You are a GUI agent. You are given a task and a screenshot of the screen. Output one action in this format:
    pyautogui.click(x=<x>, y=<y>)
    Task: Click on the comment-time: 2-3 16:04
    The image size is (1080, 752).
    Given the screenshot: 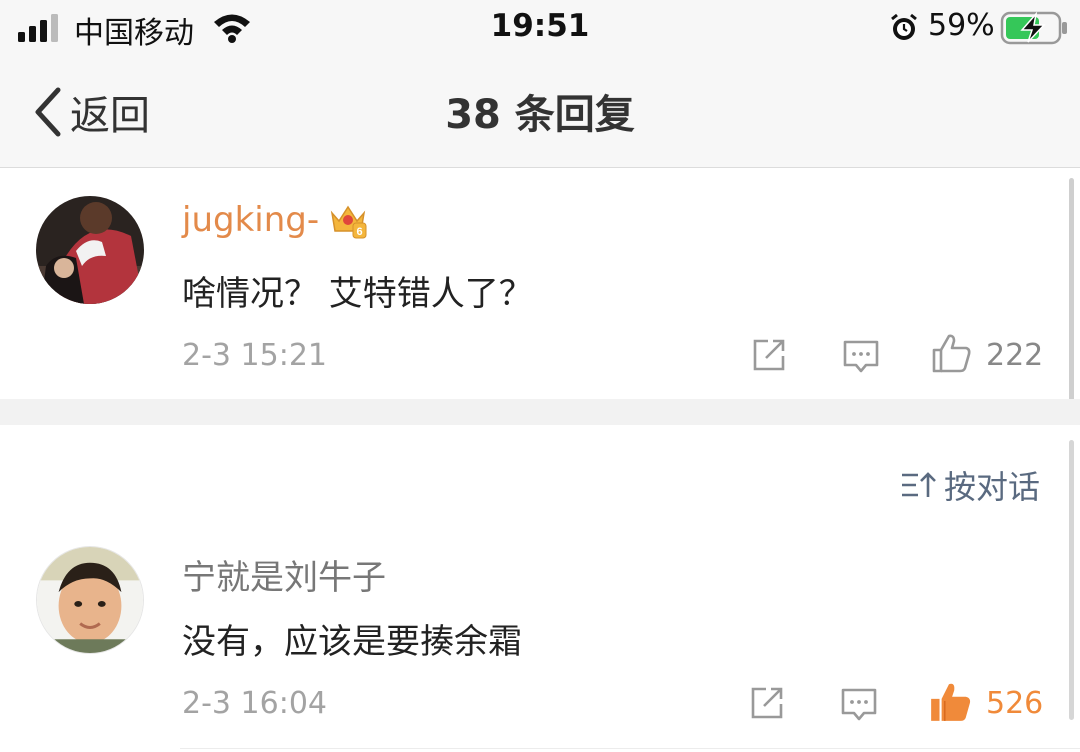 What is the action you would take?
    pyautogui.click(x=254, y=703)
    